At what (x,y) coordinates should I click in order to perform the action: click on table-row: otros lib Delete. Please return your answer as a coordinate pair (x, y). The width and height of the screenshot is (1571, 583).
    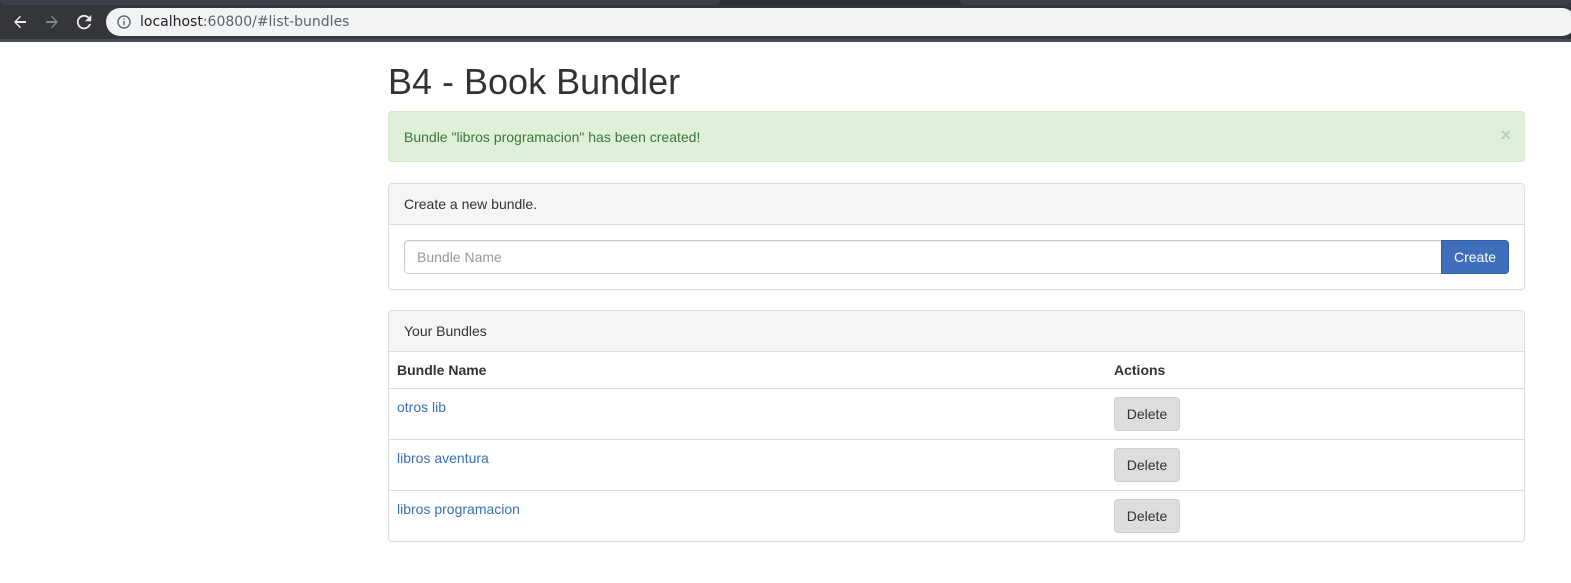
    Looking at the image, I should click on (956, 414).